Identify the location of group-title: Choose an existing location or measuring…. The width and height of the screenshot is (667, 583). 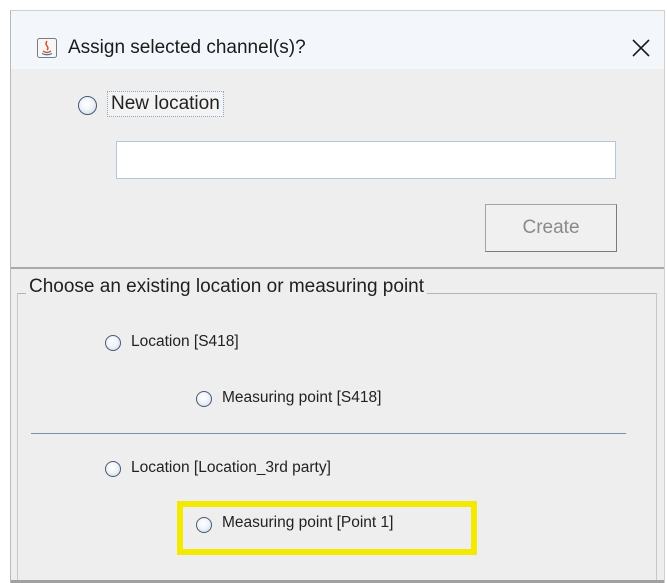
(227, 287).